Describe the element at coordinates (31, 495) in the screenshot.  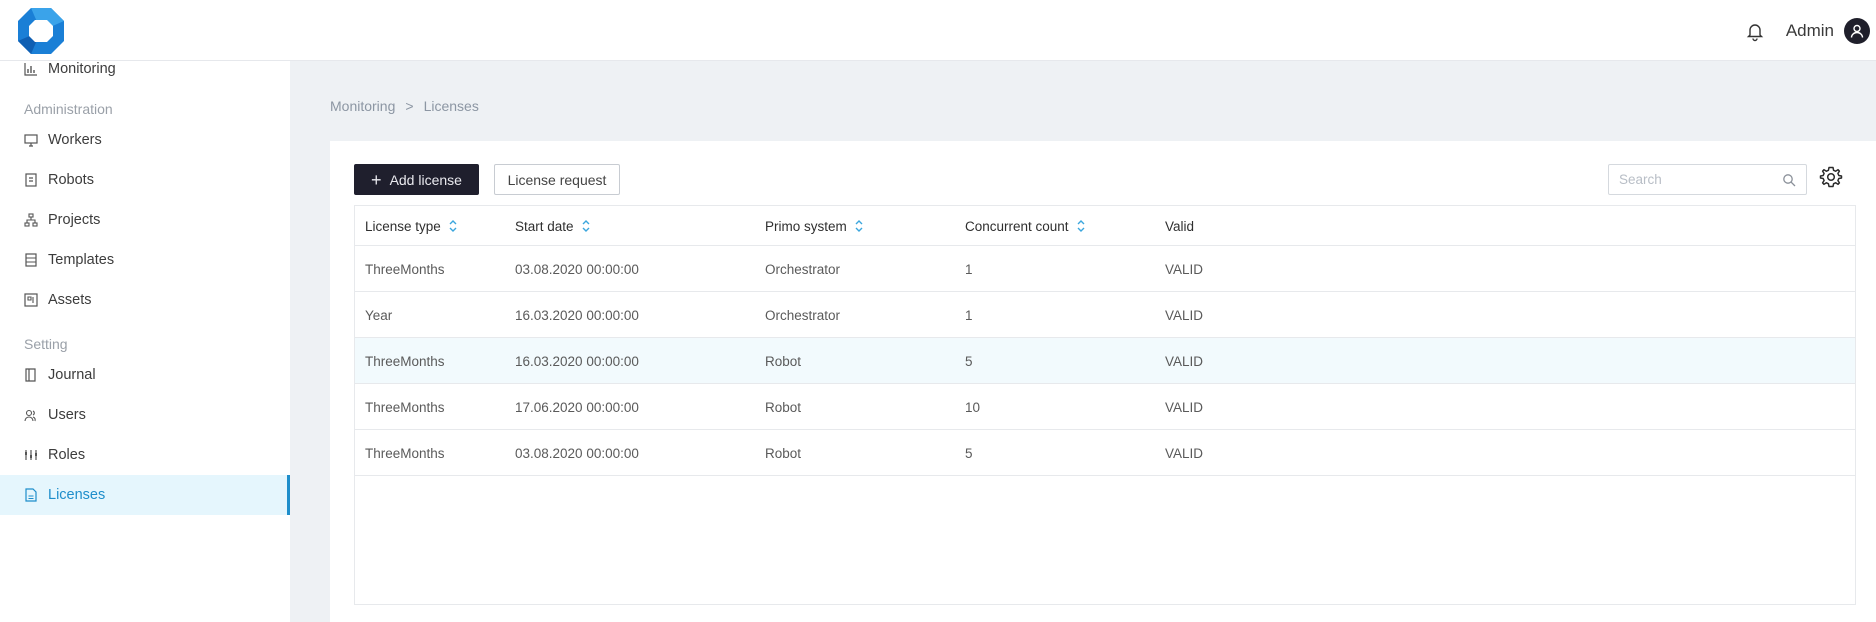
I see `document-icon` at that location.